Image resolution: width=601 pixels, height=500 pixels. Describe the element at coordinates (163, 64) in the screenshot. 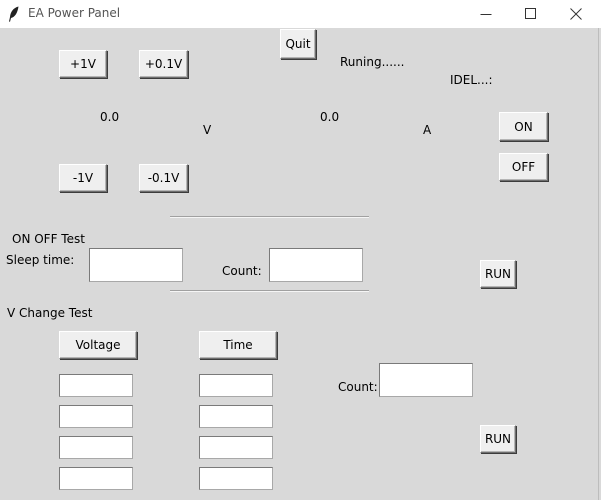

I see `plus-01v-button: +0.1V` at that location.